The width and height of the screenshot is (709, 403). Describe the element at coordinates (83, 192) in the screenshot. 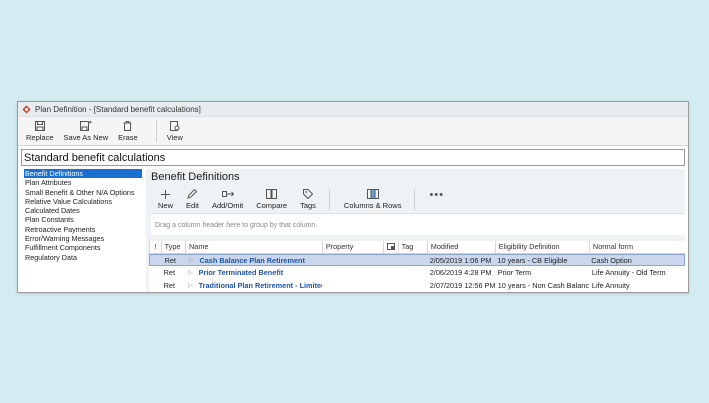

I see `sidebar-item-small-benefit: Small Benefit & Other N/A Options` at that location.